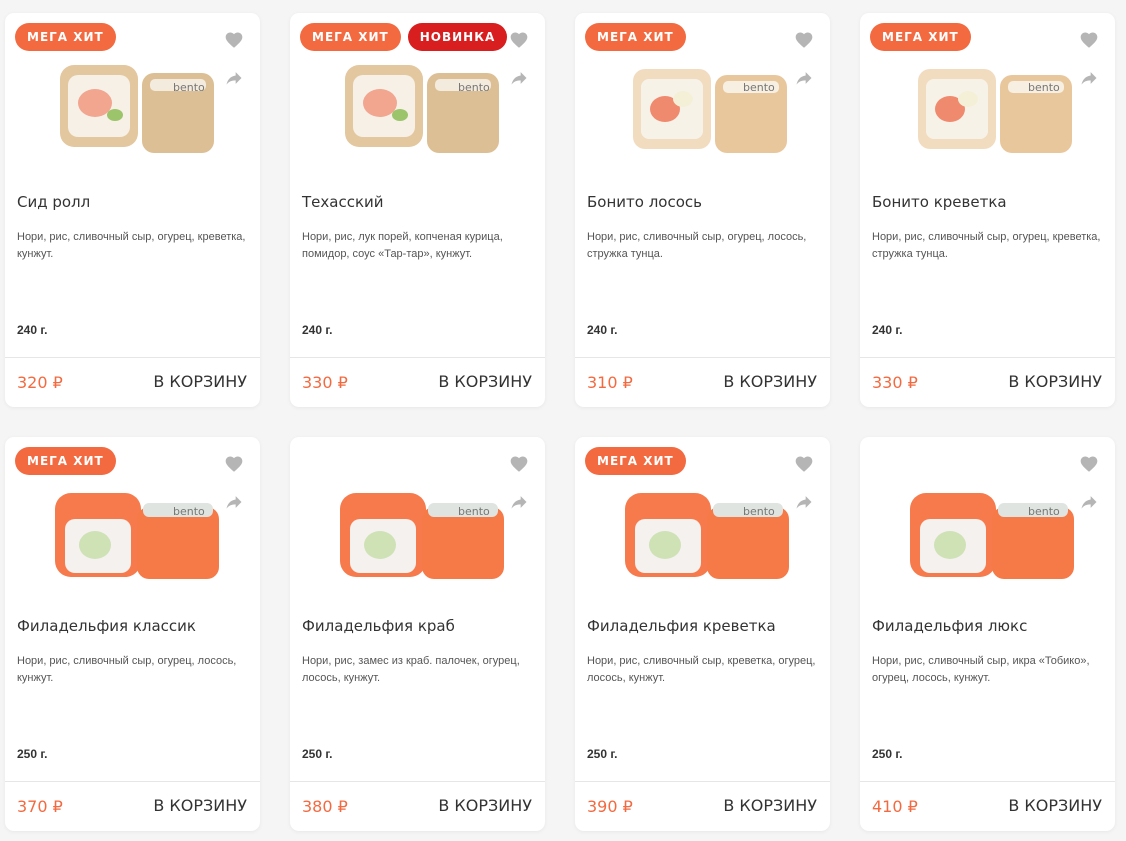 The image size is (1126, 841). Describe the element at coordinates (702, 202) in the screenshot. I see `product-name: Бонито лосось` at that location.